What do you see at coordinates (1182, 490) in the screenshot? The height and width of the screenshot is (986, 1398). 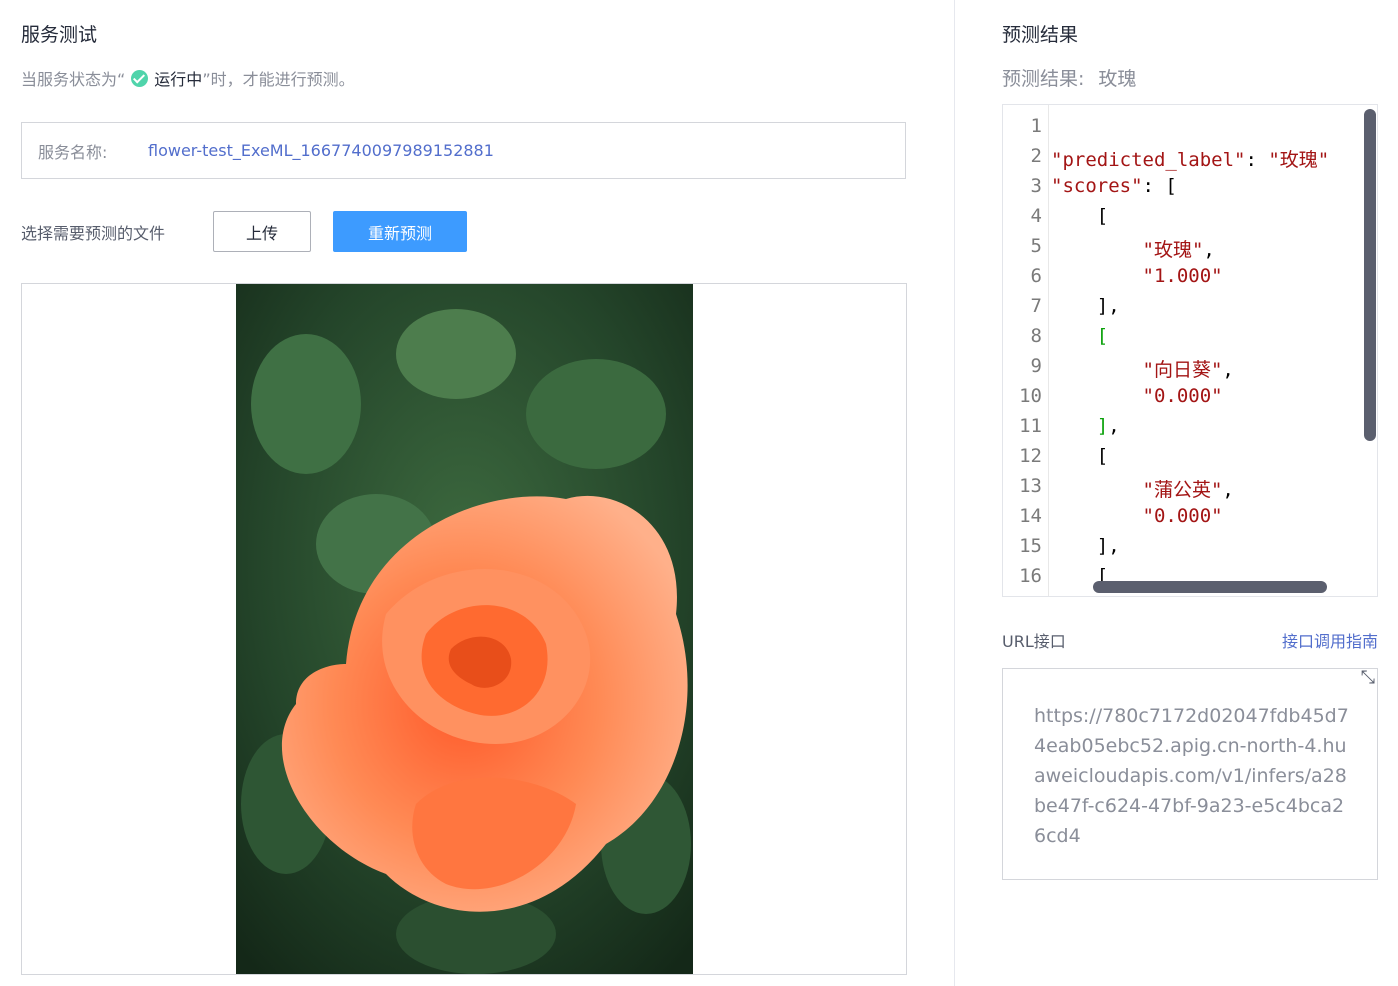 I see `json-value: "蒲公英"` at bounding box center [1182, 490].